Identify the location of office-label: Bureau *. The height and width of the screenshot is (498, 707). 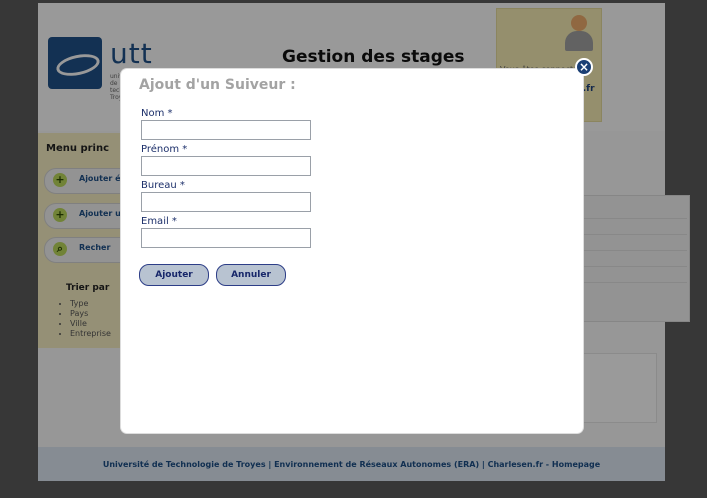
(163, 185).